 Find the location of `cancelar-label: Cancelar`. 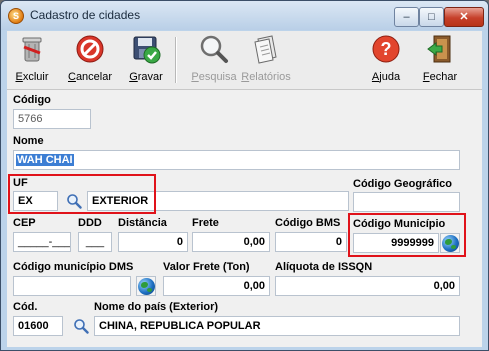

cancelar-label: Cancelar is located at coordinates (90, 77).